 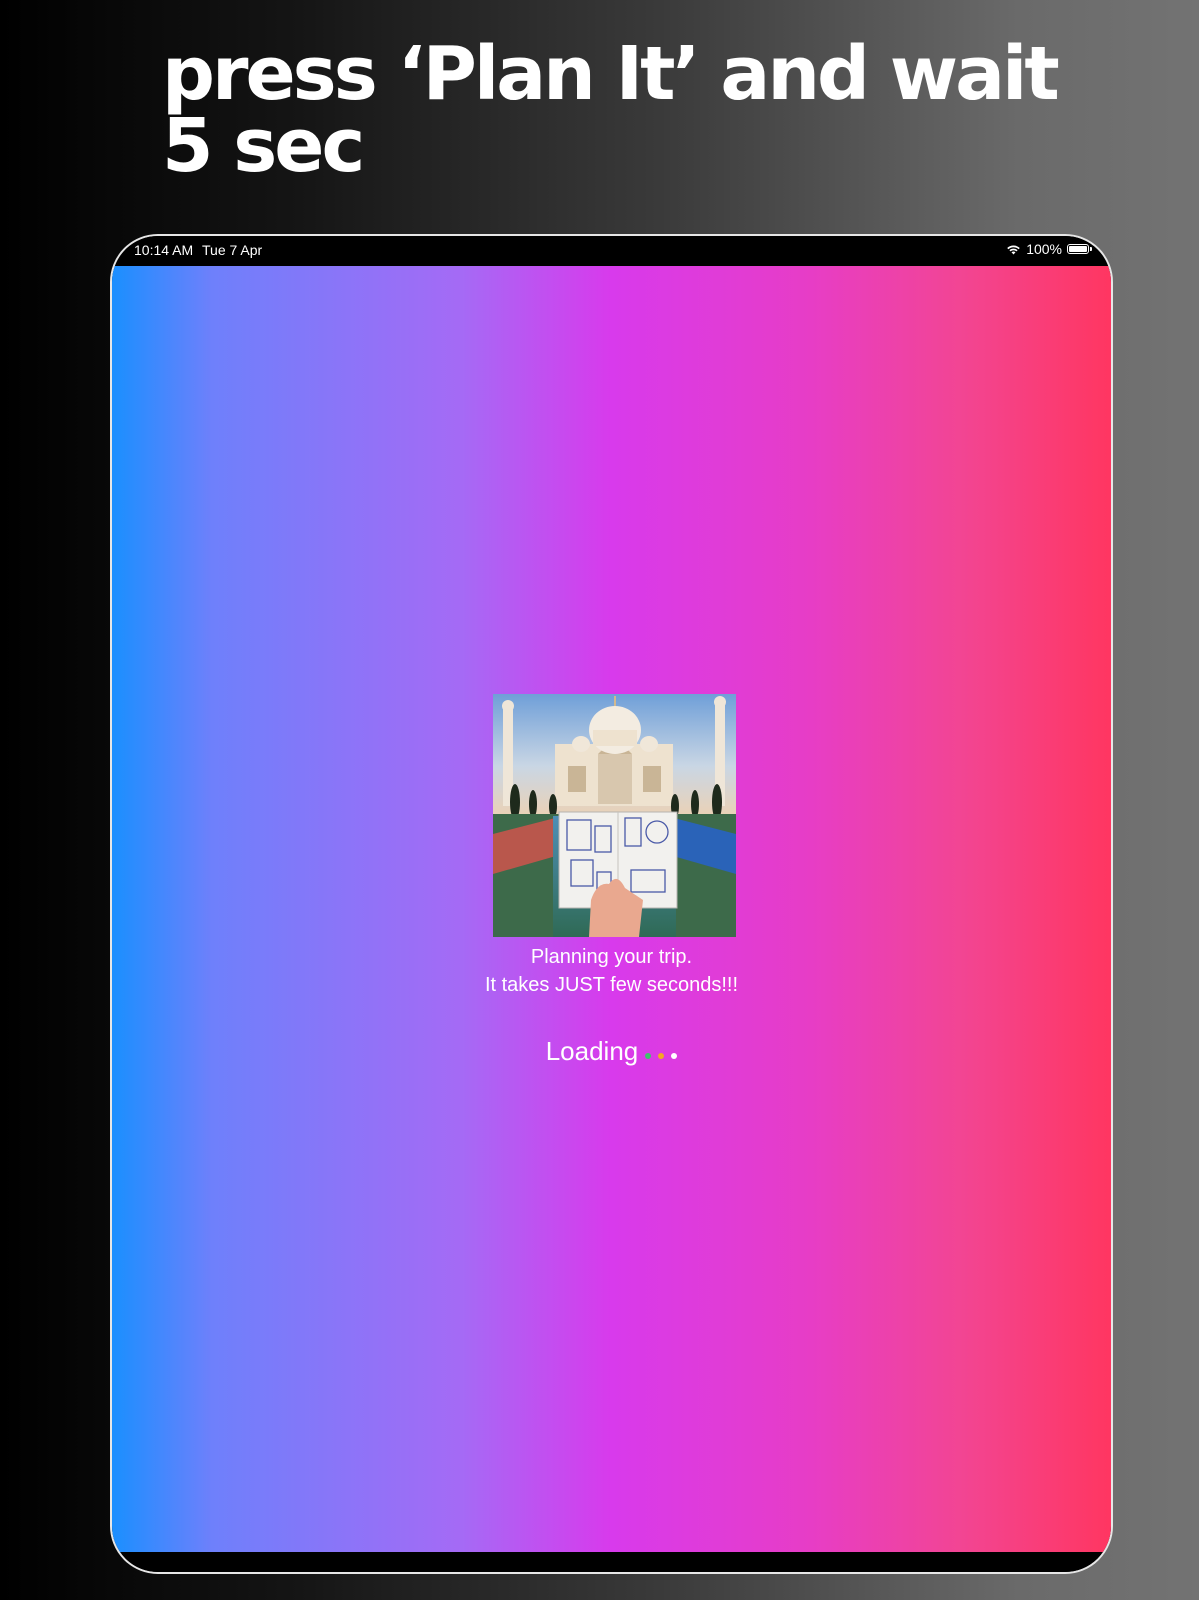 I want to click on battery-icon, so click(x=1079, y=249).